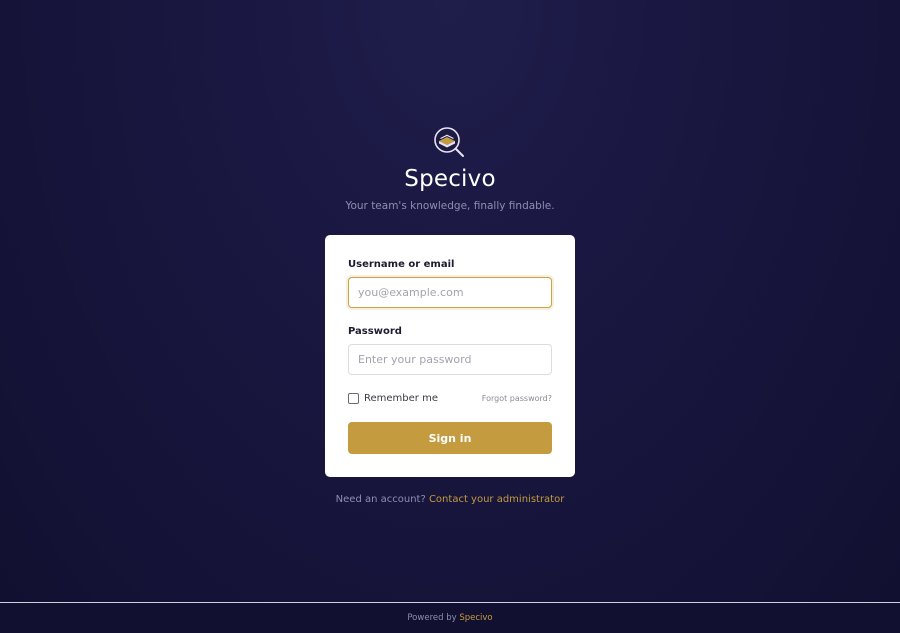 This screenshot has height=633, width=900. I want to click on remember-me: Remember me, so click(393, 398).